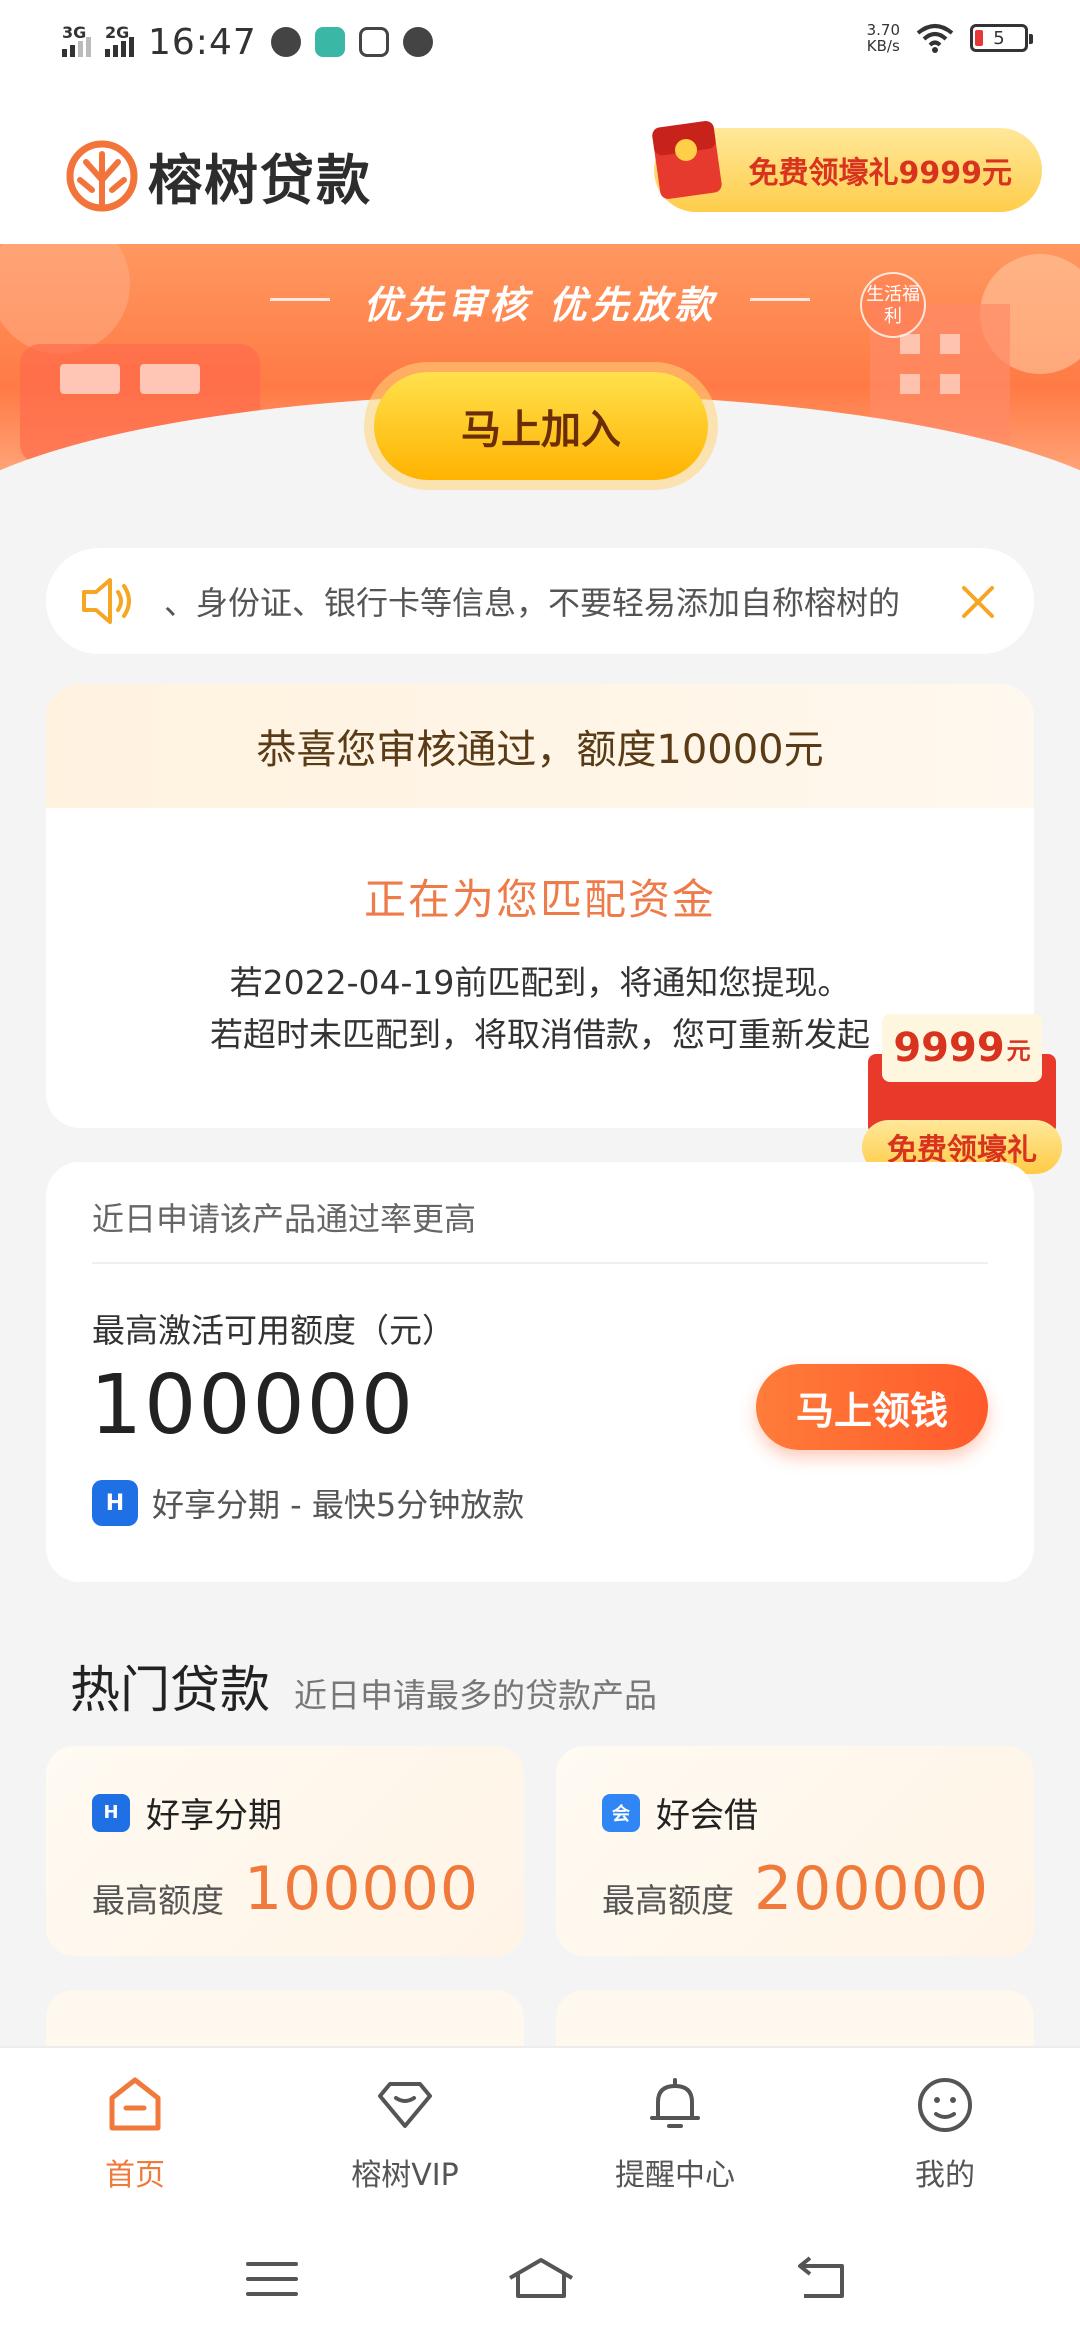 This screenshot has height=2340, width=1080. I want to click on signal-2g-icon: 2G, so click(119, 40).